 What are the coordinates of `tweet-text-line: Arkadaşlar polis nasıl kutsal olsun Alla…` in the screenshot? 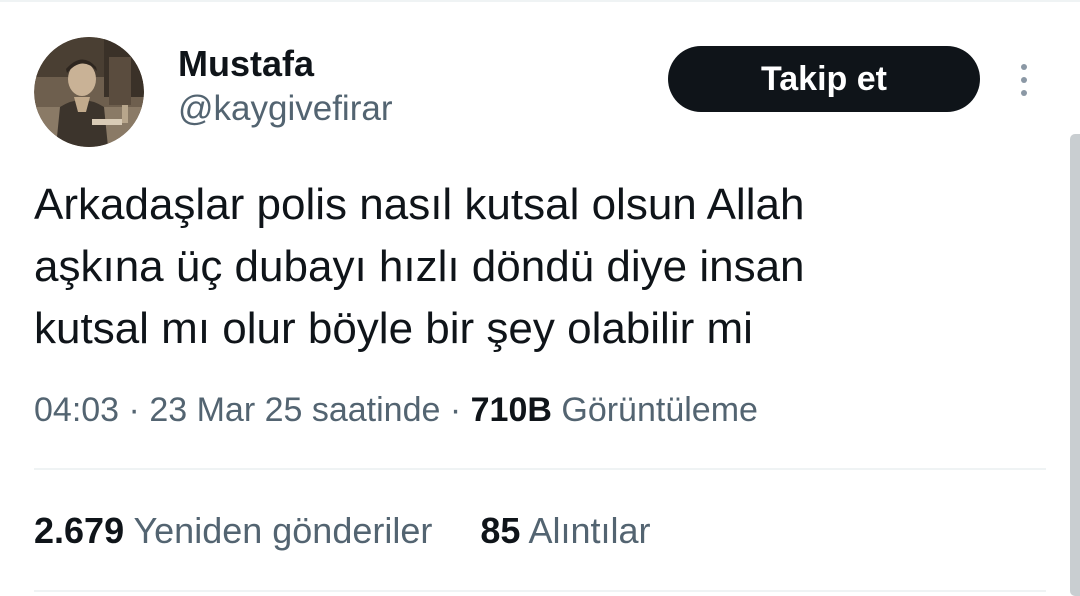 It's located at (419, 204).